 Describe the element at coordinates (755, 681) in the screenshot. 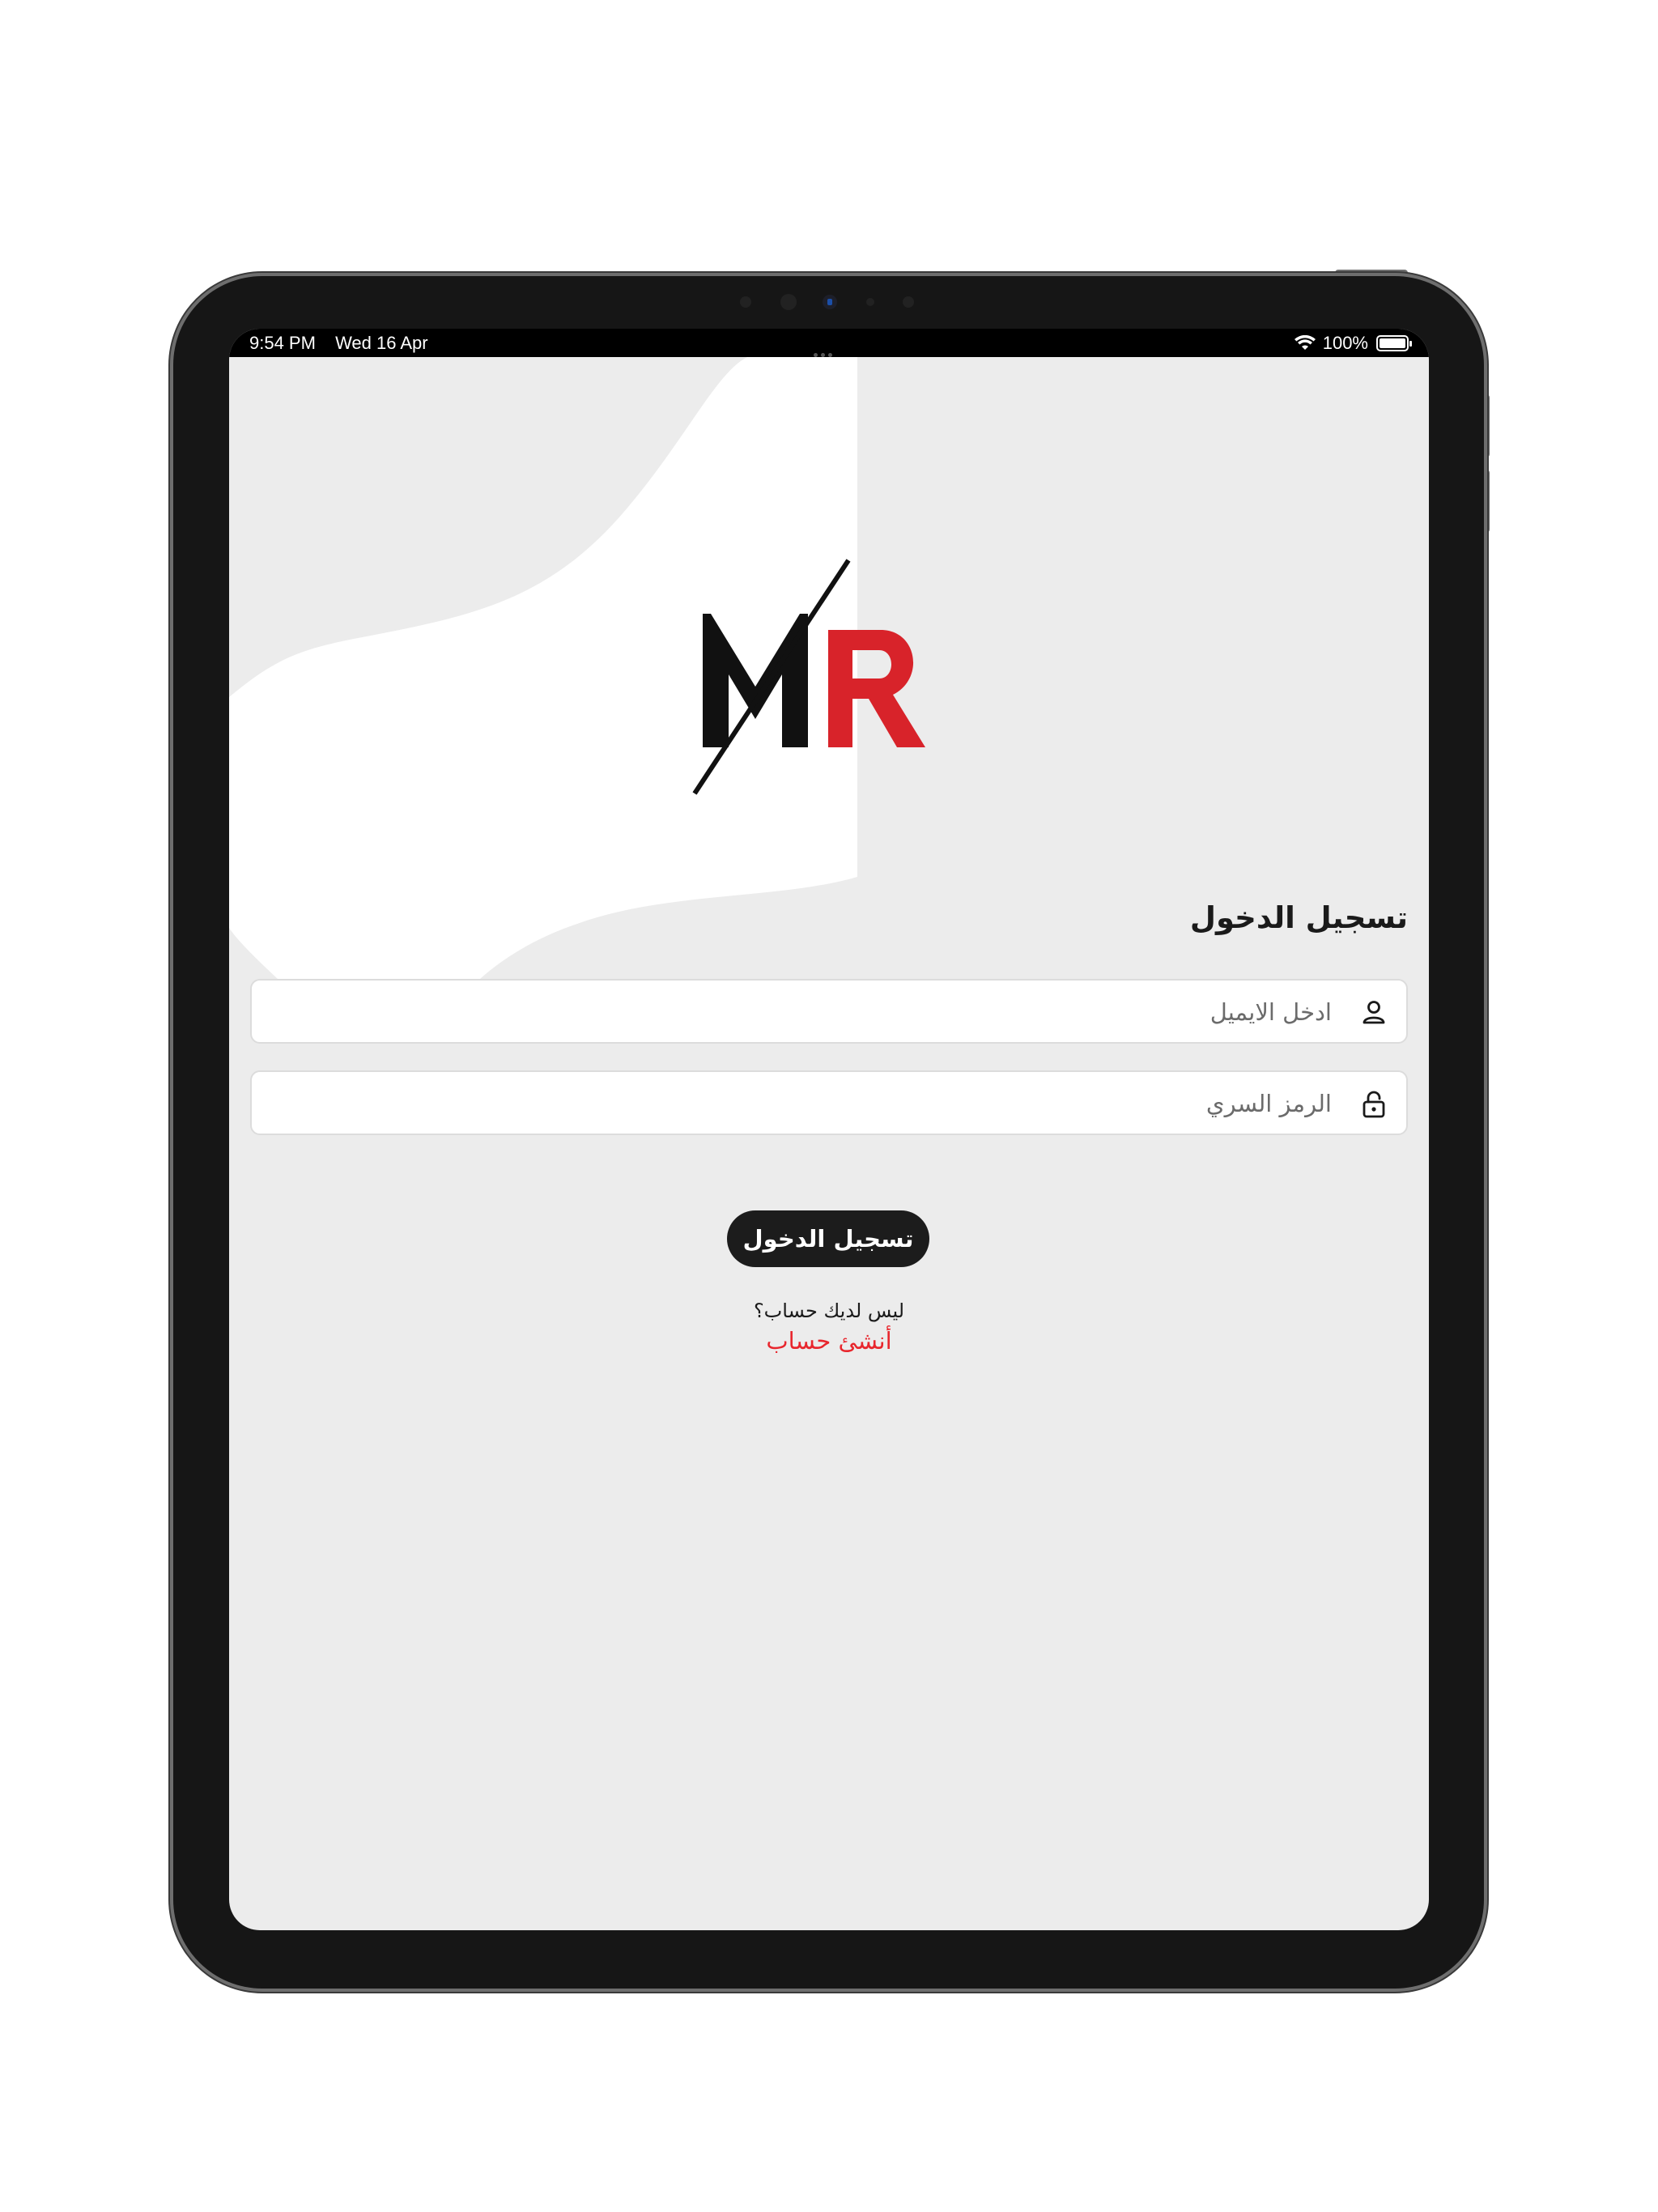

I see `logo-letter-m` at that location.